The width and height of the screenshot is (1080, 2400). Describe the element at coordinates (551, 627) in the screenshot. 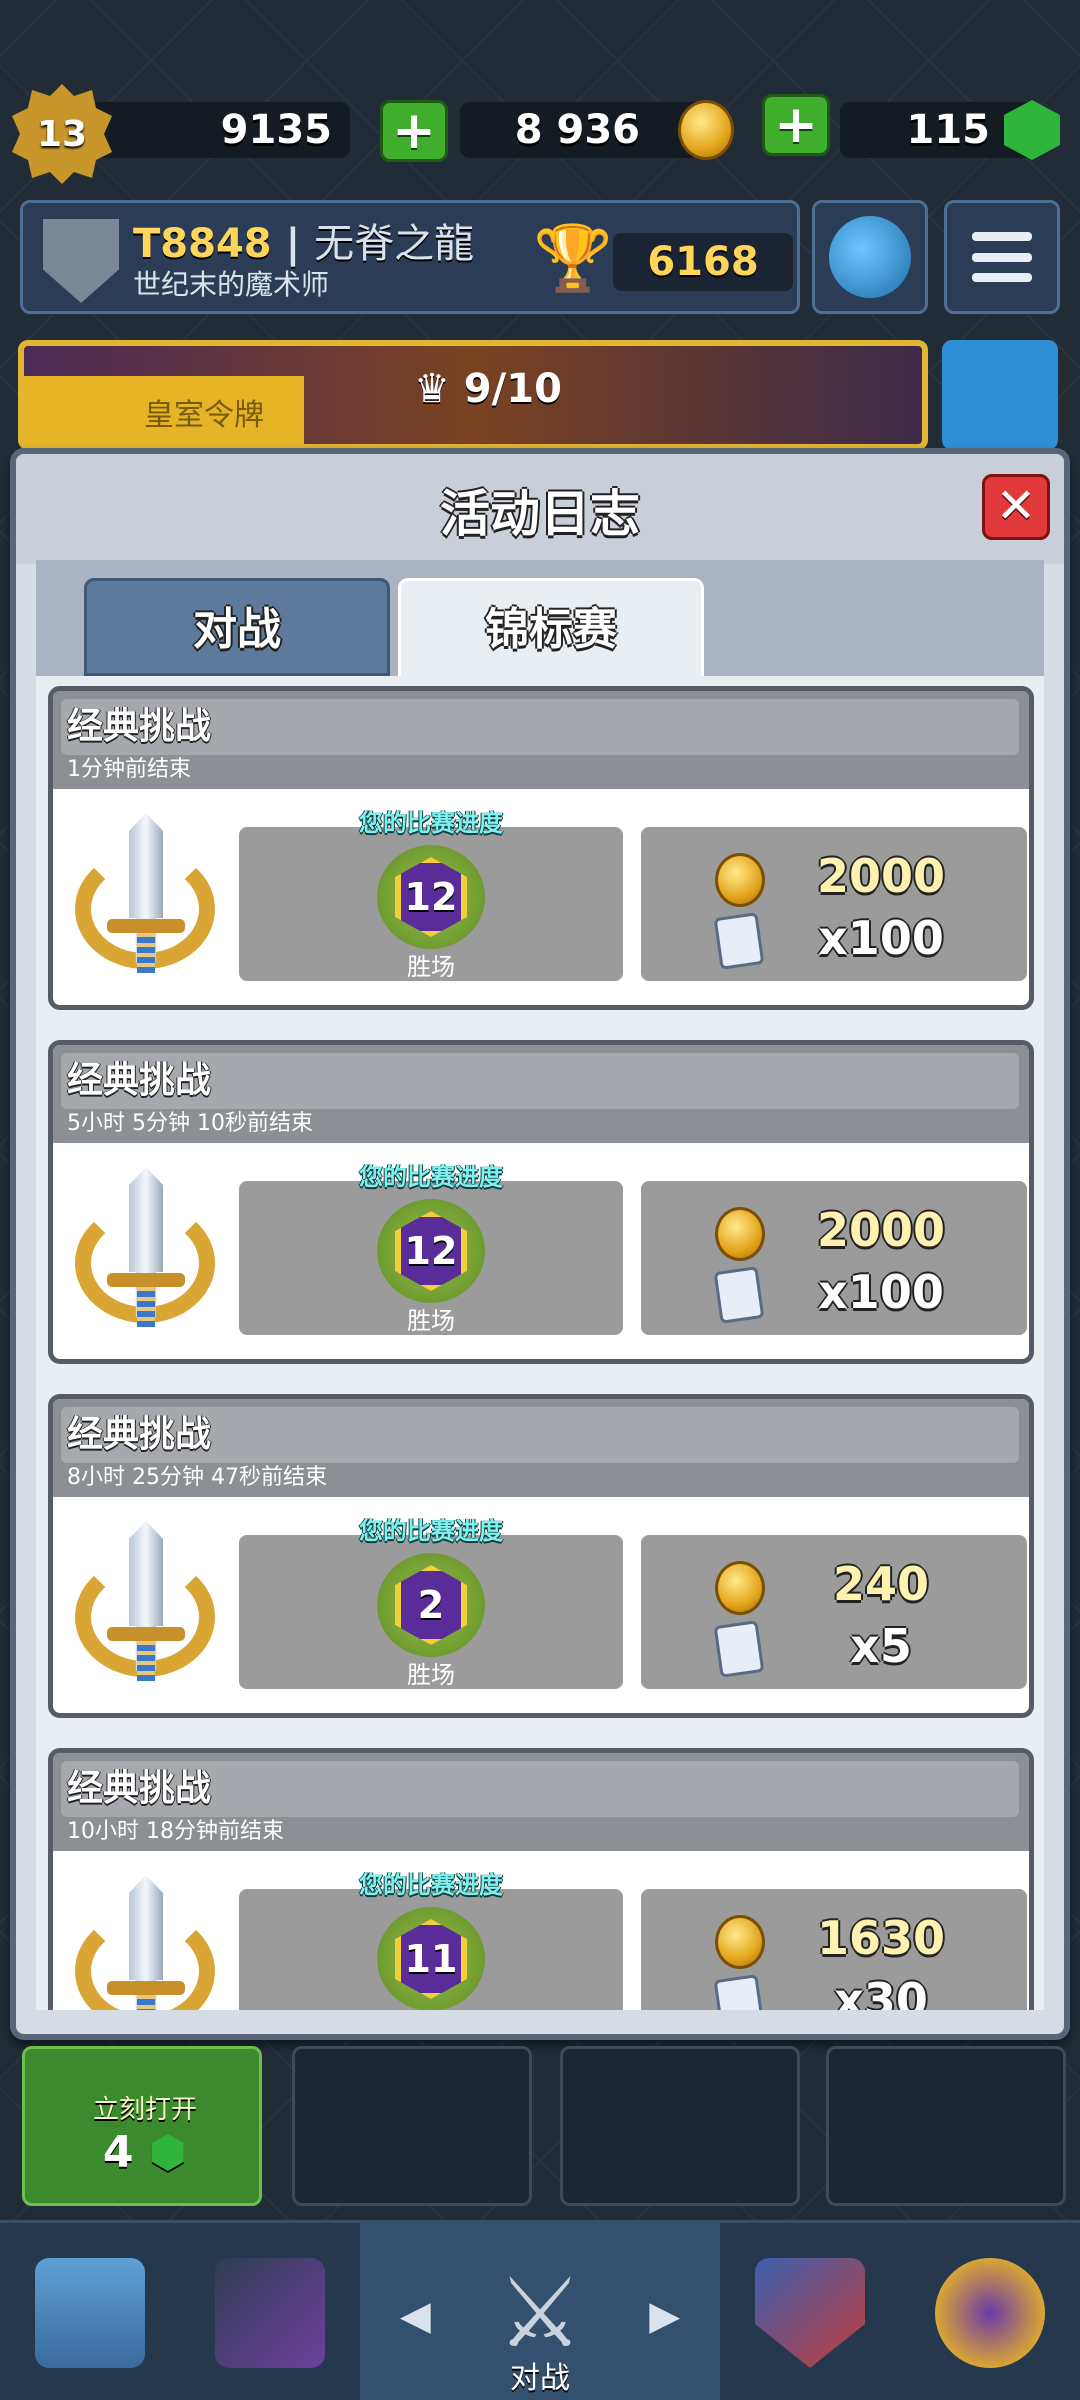

I see `tab-tournament: 锦标赛` at that location.